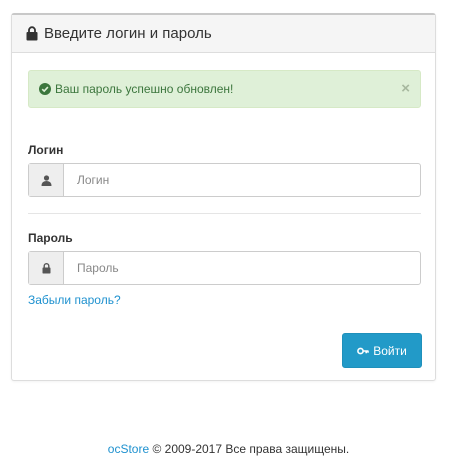 The height and width of the screenshot is (474, 457). Describe the element at coordinates (224, 213) in the screenshot. I see `divider` at that location.